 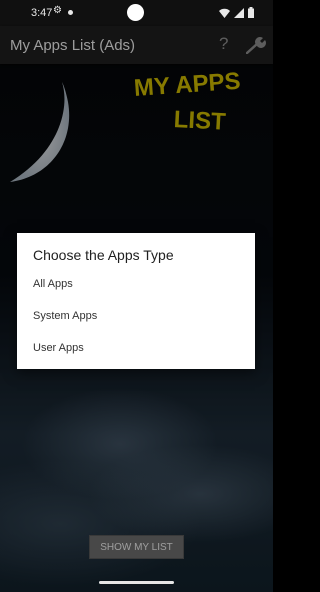 I want to click on status-time: 3:47, so click(x=42, y=13).